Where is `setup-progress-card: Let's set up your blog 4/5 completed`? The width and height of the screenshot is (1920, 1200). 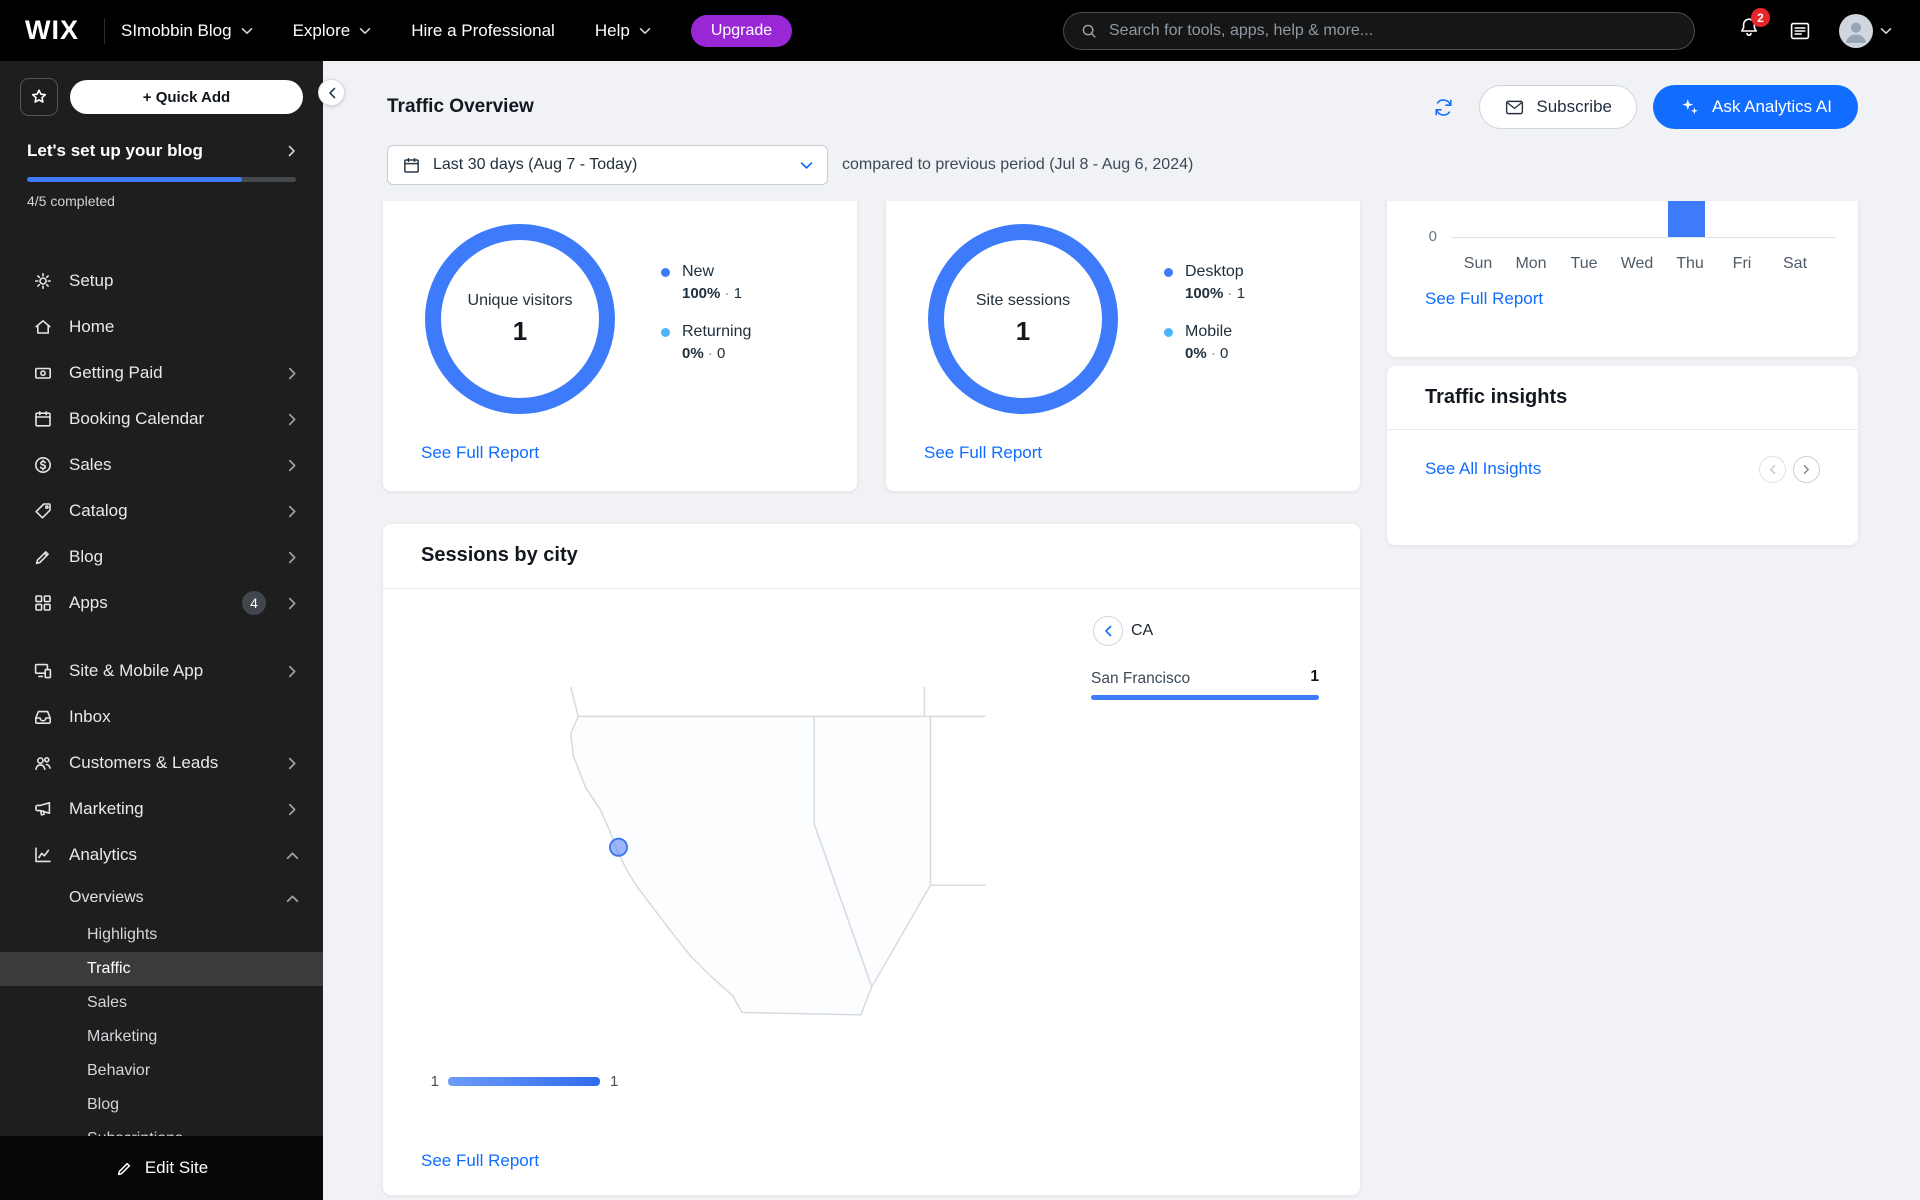 setup-progress-card: Let's set up your blog 4/5 completed is located at coordinates (161, 174).